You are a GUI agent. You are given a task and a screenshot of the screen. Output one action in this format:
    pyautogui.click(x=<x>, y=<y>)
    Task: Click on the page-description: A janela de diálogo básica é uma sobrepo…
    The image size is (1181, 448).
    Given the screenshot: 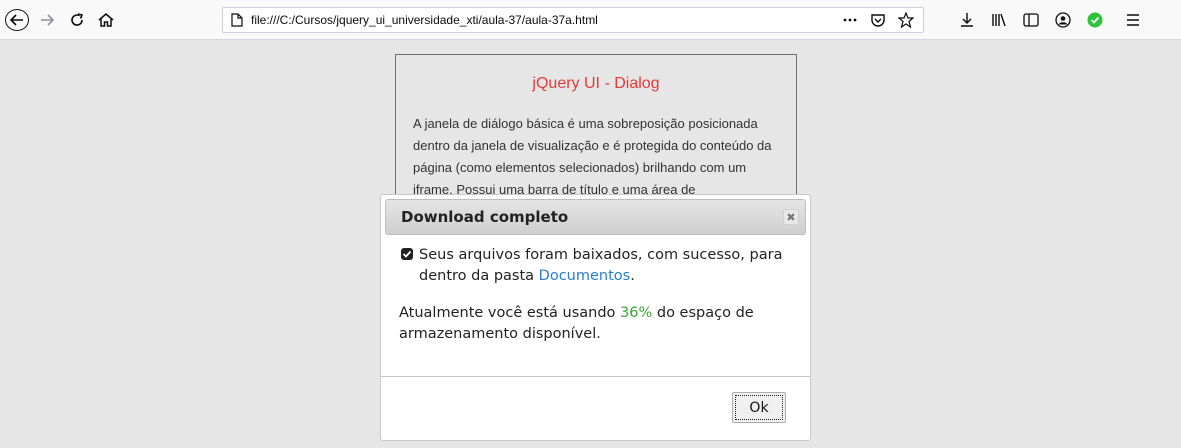 What is the action you would take?
    pyautogui.click(x=592, y=156)
    